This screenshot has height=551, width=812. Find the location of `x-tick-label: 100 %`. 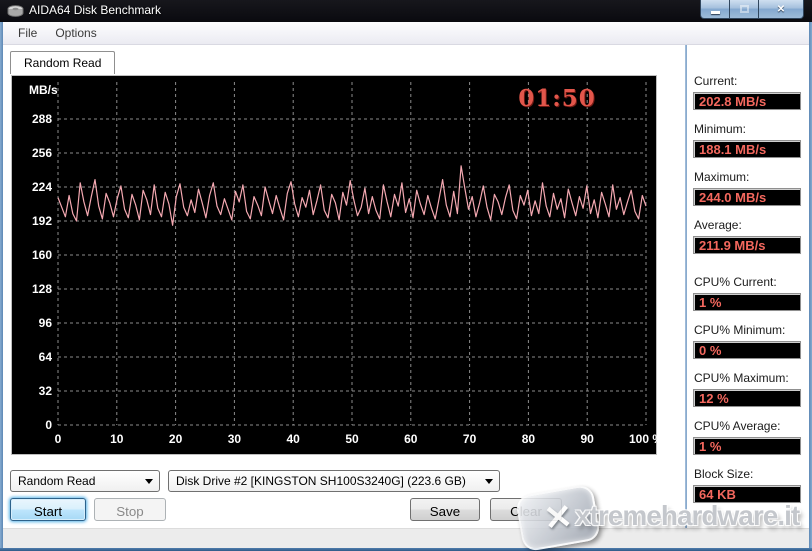

x-tick-label: 100 % is located at coordinates (646, 439).